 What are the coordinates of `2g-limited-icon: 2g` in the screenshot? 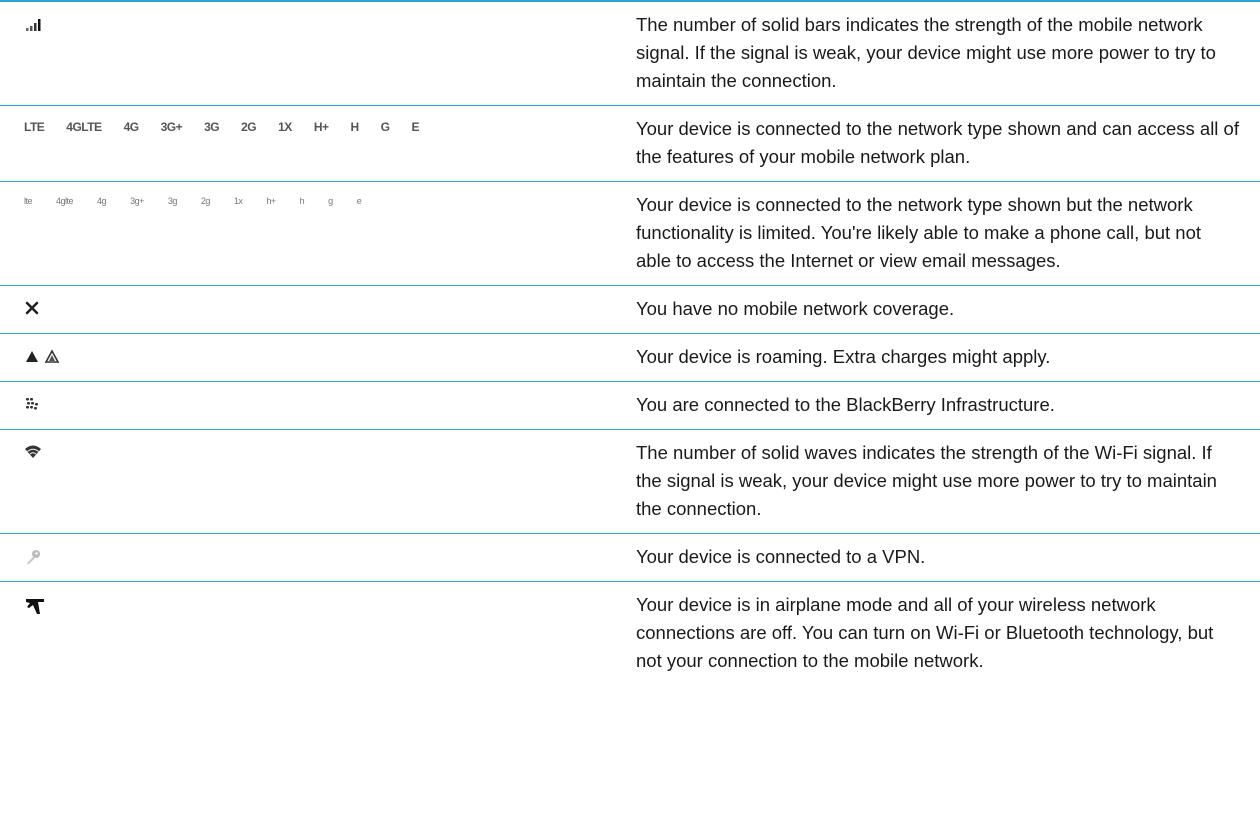 It's located at (205, 201).